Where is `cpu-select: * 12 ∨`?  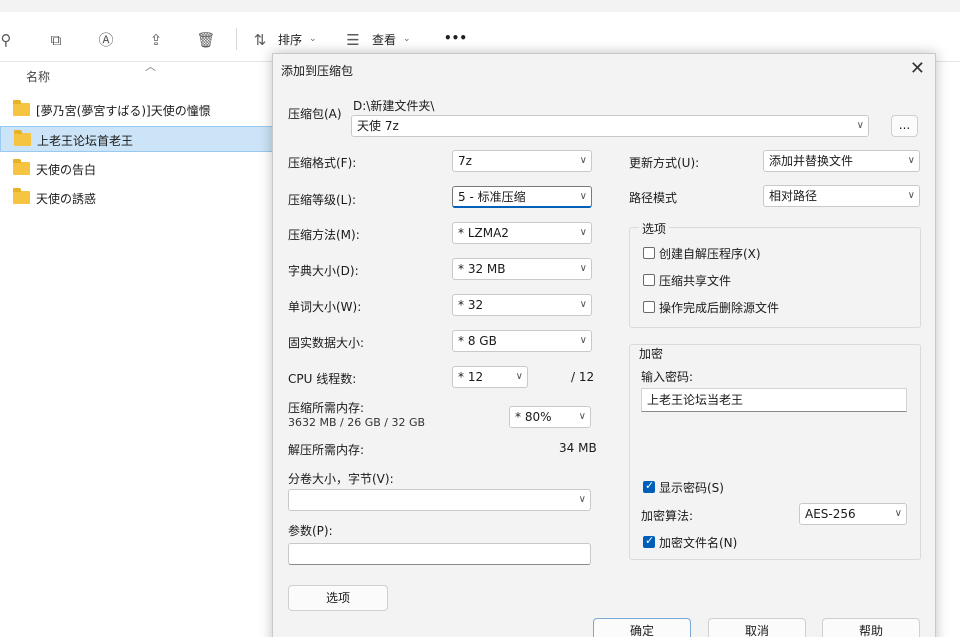
cpu-select: * 12 ∨ is located at coordinates (490, 377).